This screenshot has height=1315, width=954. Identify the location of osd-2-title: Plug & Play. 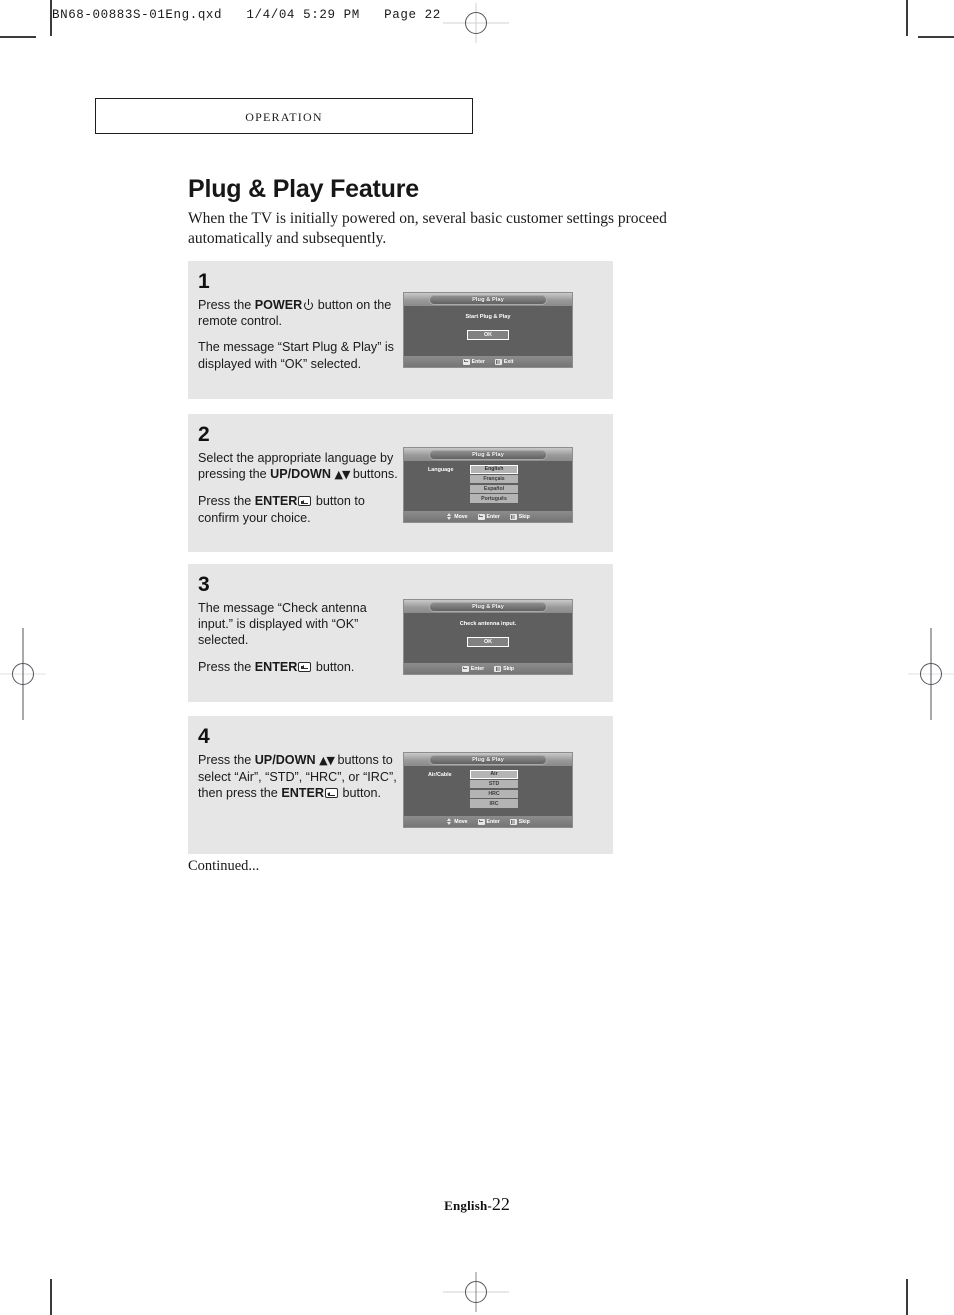
(488, 454).